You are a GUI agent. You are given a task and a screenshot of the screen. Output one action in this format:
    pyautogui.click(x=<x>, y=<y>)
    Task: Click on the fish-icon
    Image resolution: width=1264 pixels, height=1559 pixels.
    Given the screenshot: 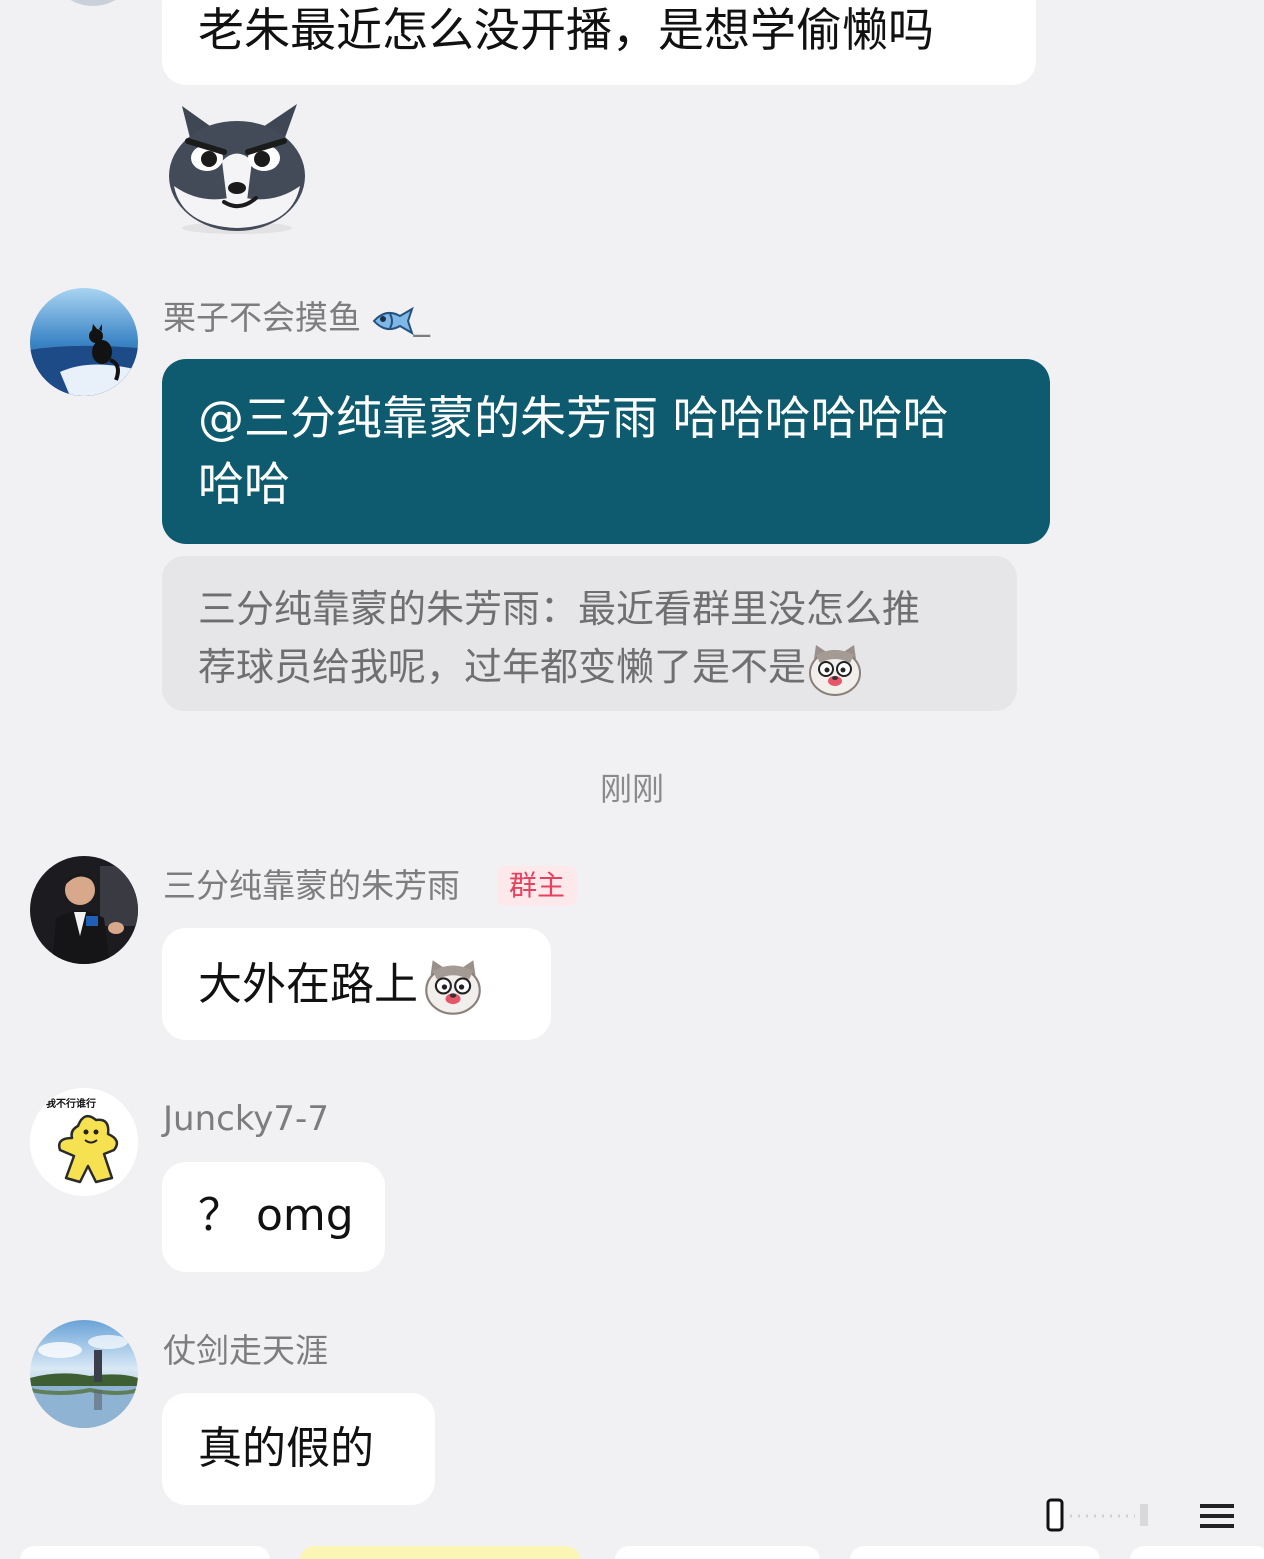 What is the action you would take?
    pyautogui.click(x=393, y=320)
    